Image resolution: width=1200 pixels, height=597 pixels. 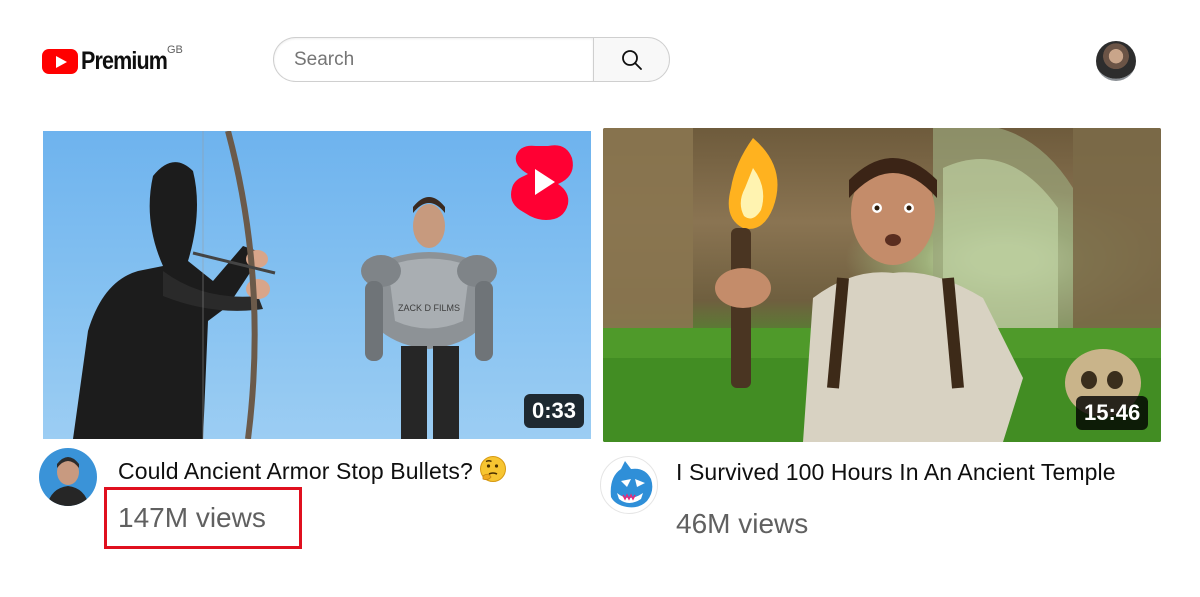 What do you see at coordinates (68, 481) in the screenshot?
I see `person-icon` at bounding box center [68, 481].